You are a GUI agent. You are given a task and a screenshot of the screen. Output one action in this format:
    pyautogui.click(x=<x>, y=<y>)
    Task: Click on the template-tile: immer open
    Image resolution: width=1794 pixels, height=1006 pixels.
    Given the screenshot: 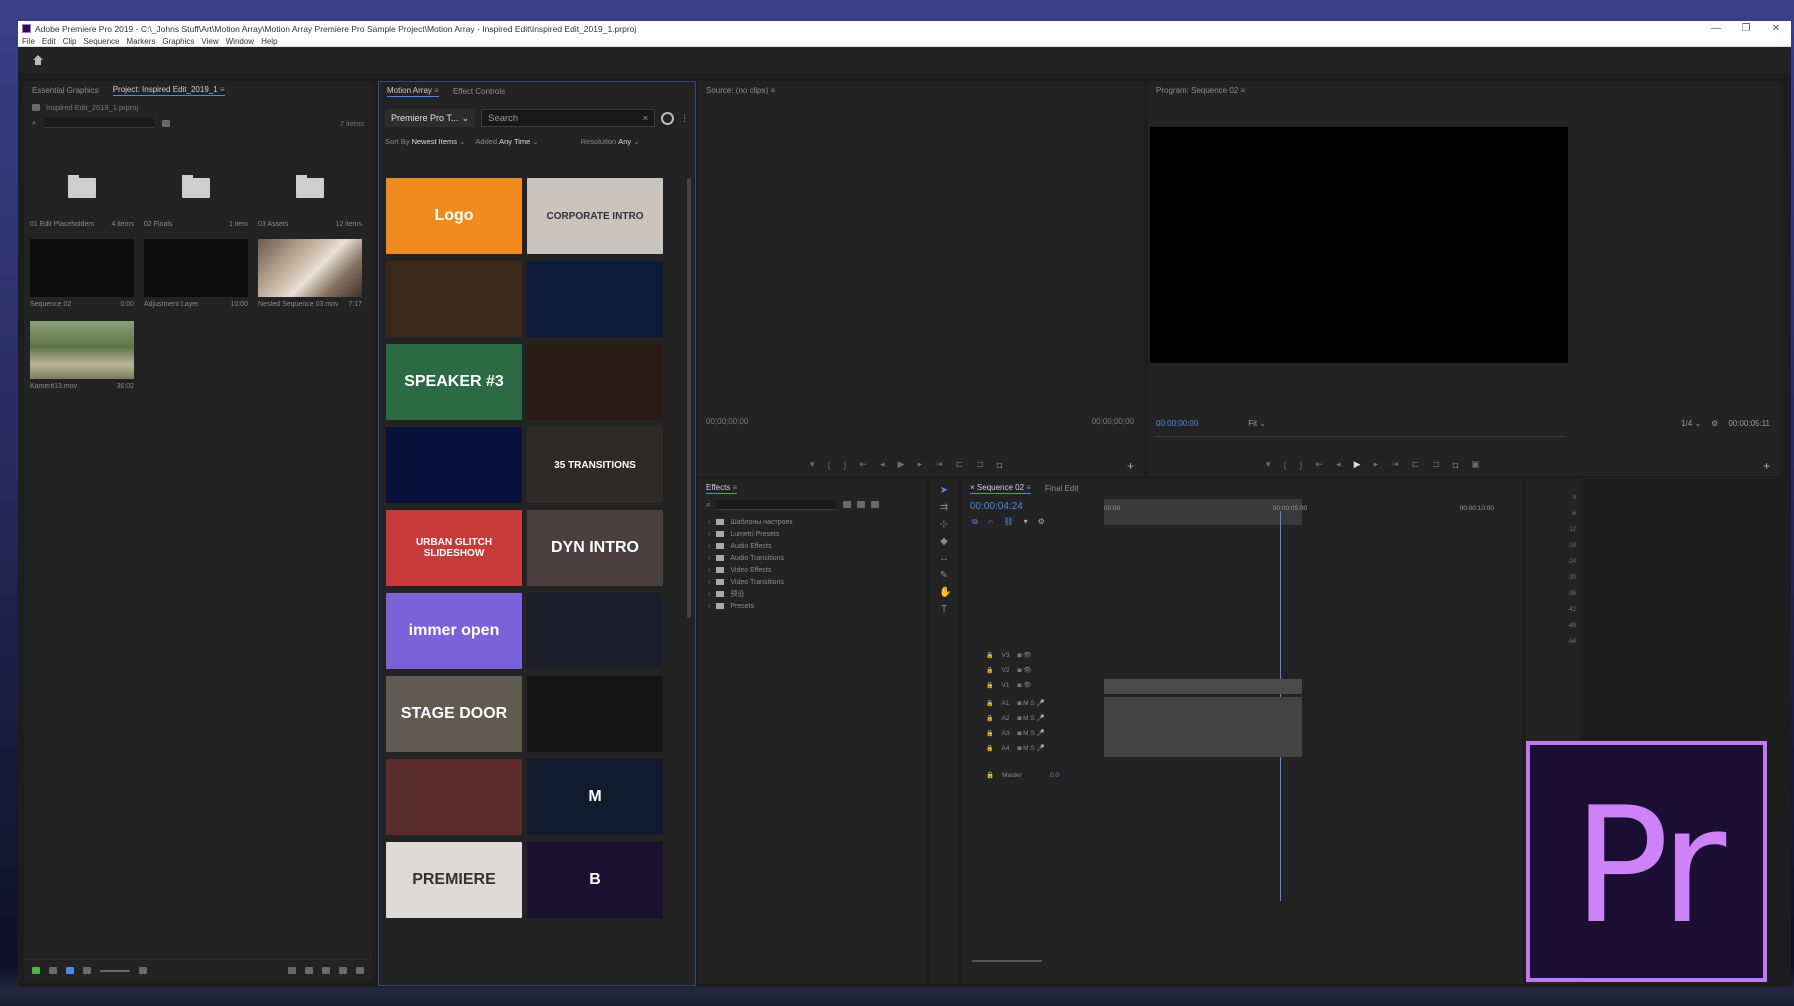 What is the action you would take?
    pyautogui.click(x=454, y=631)
    